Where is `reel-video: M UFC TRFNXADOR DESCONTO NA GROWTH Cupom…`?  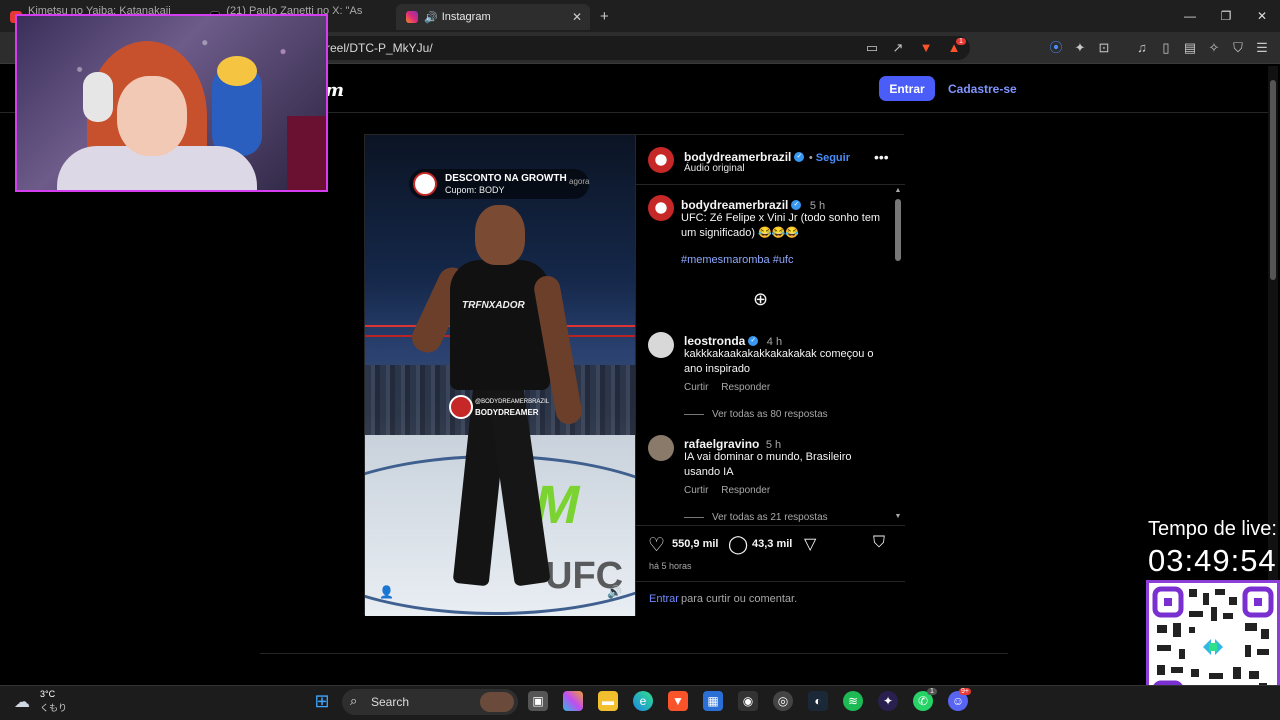 reel-video: M UFC TRFNXADOR DESCONTO NA GROWTH Cupom… is located at coordinates (500, 375).